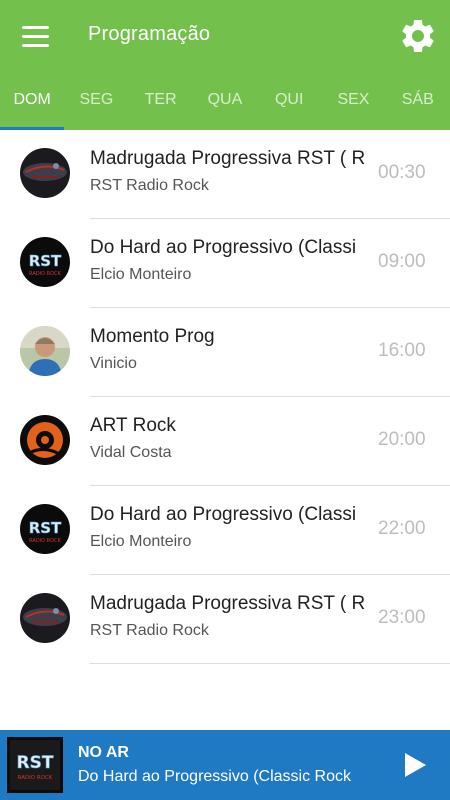 The image size is (450, 800). I want to click on tab-qua: QUA, so click(225, 101).